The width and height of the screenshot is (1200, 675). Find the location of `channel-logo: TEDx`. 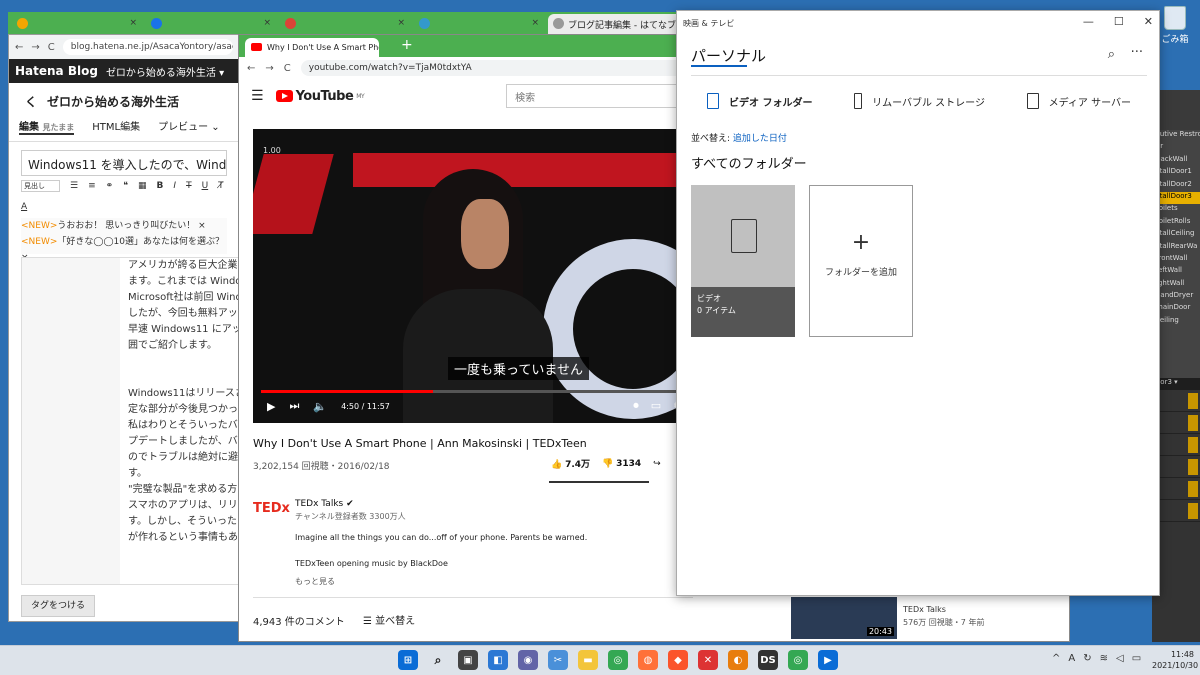

channel-logo: TEDx is located at coordinates (271, 508).